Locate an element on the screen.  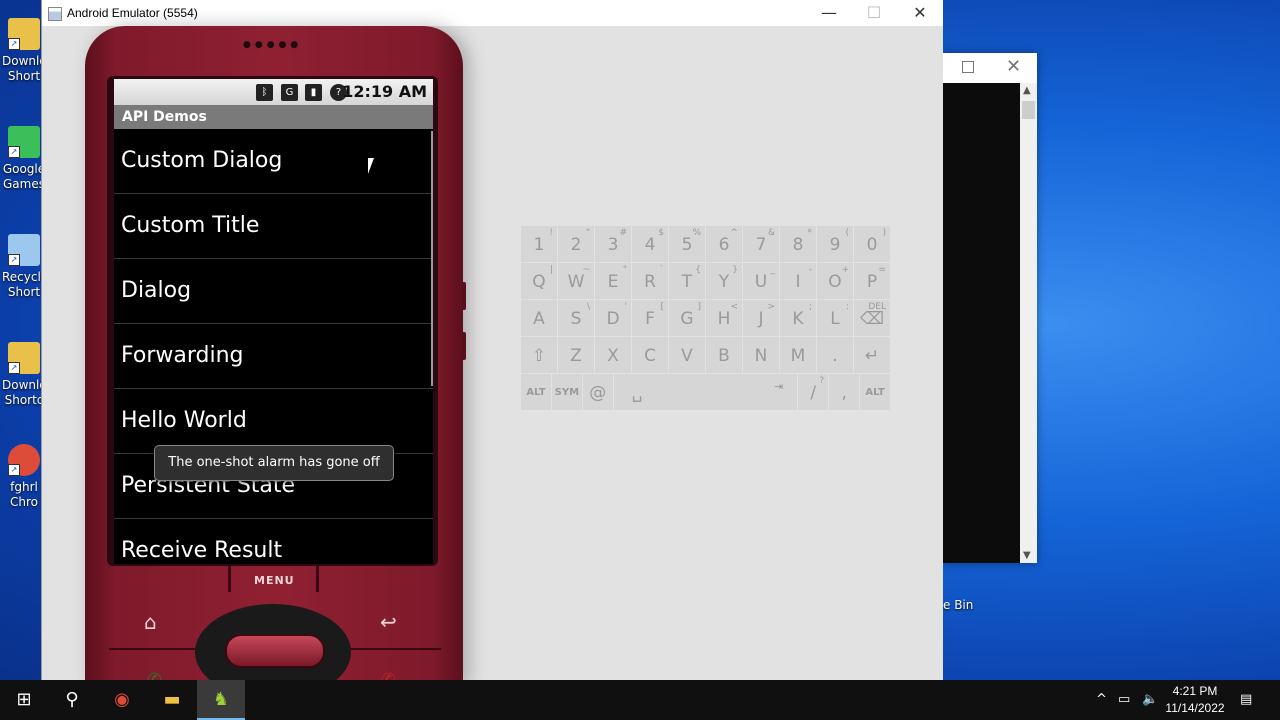
desktop-icon-downloads-2: ↗ Downlo Shortc is located at coordinates (24, 375).